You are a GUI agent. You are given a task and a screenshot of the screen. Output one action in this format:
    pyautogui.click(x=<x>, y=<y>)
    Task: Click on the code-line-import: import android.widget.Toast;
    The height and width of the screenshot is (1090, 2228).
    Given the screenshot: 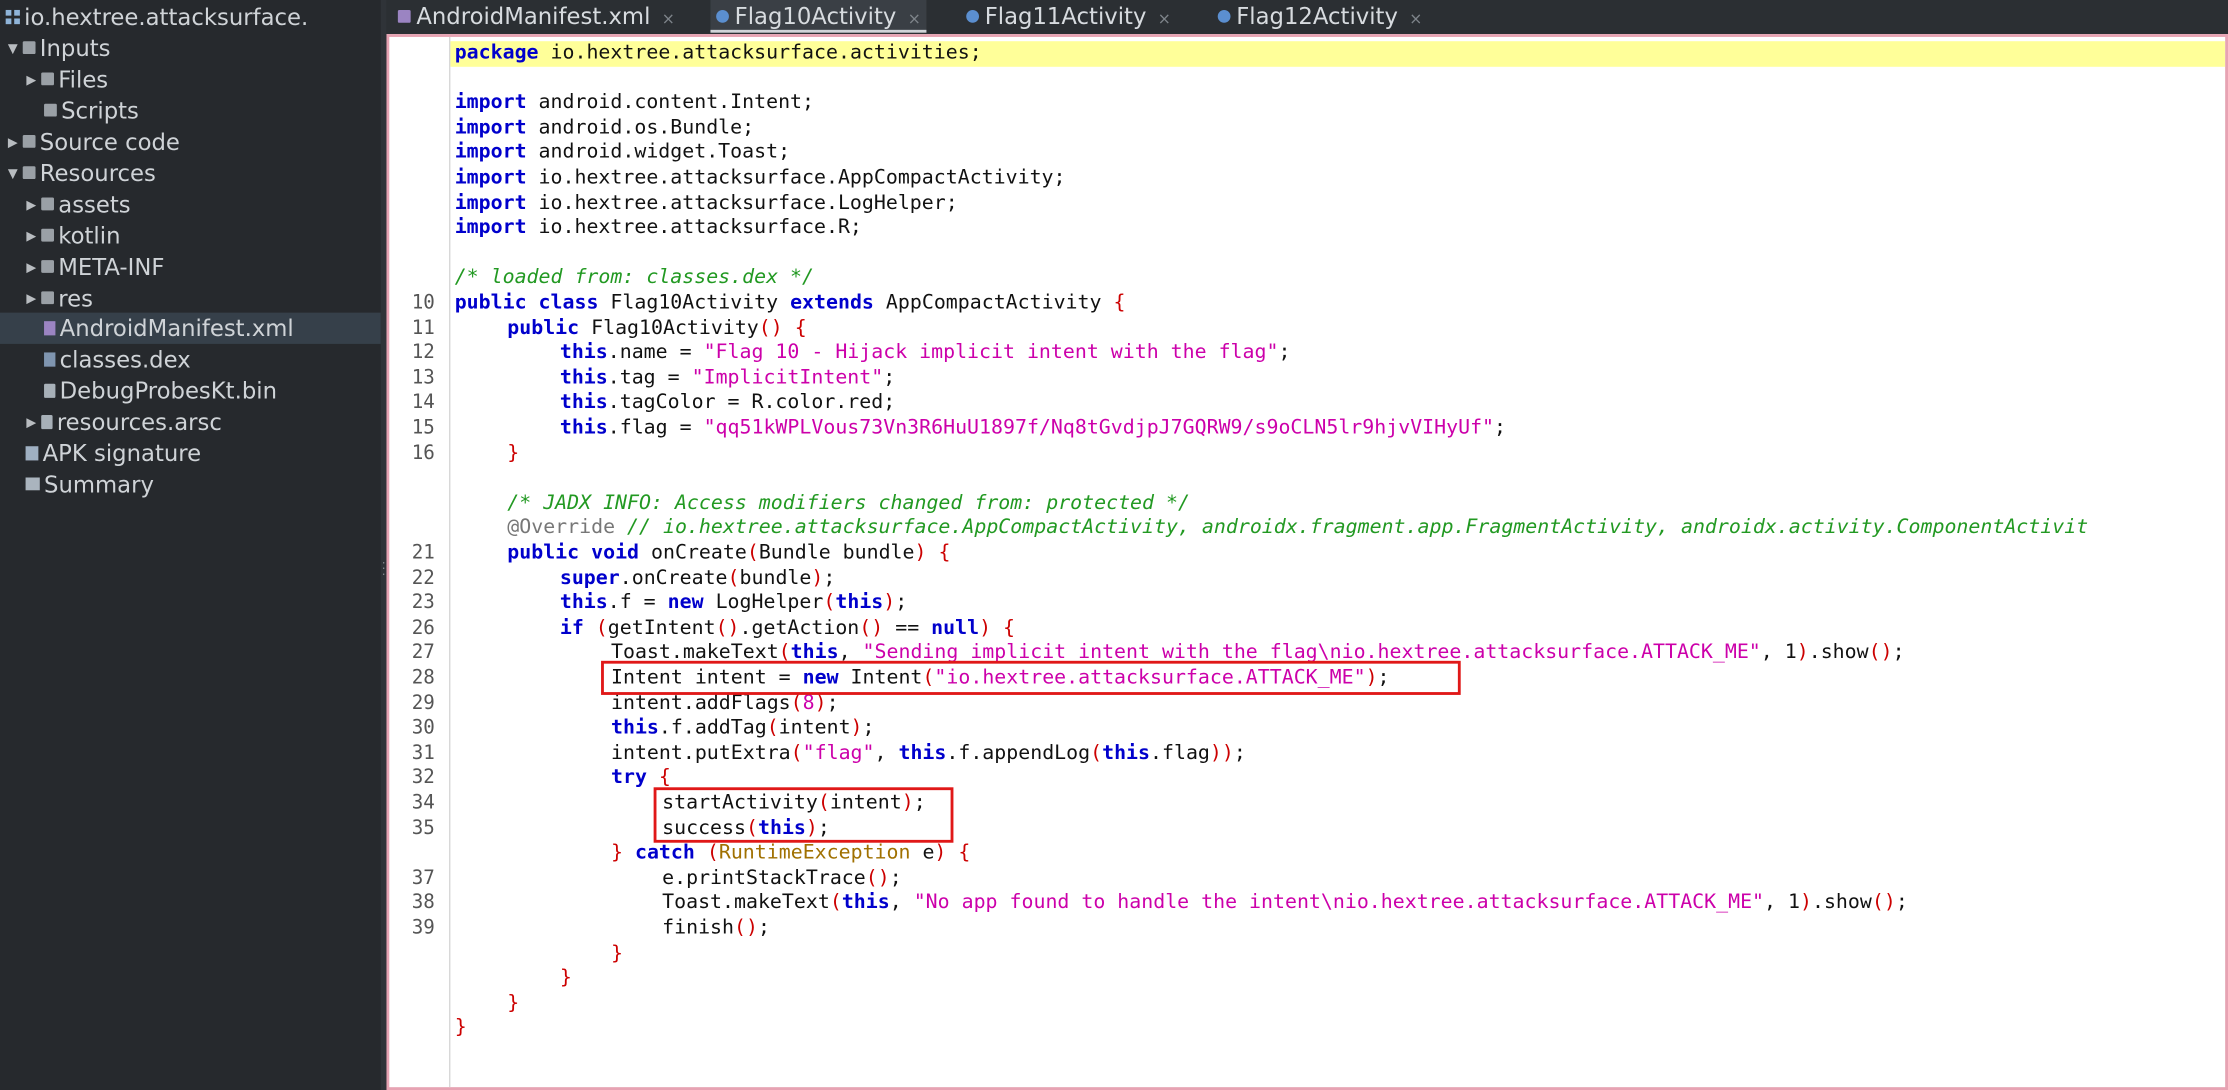 What is the action you would take?
    pyautogui.click(x=622, y=152)
    